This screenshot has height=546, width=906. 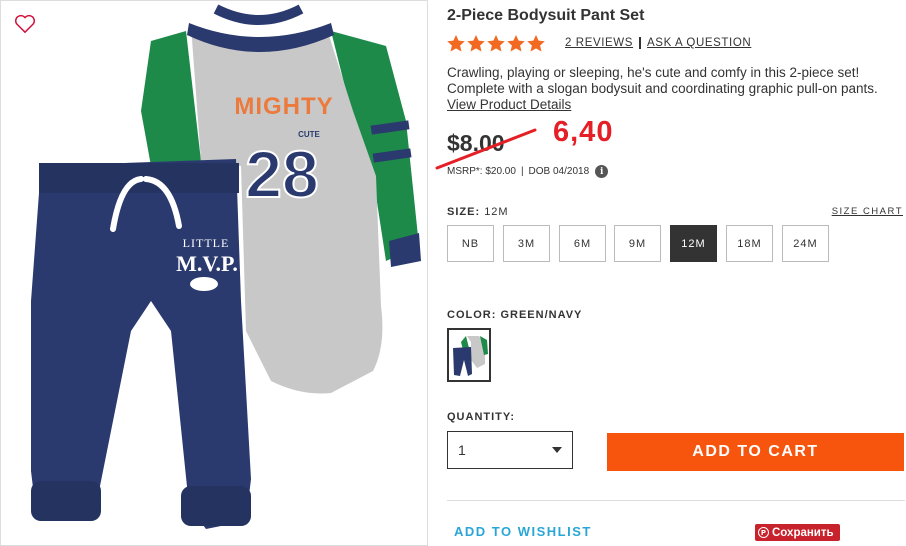 What do you see at coordinates (602, 171) in the screenshot?
I see `info-icon: i` at bounding box center [602, 171].